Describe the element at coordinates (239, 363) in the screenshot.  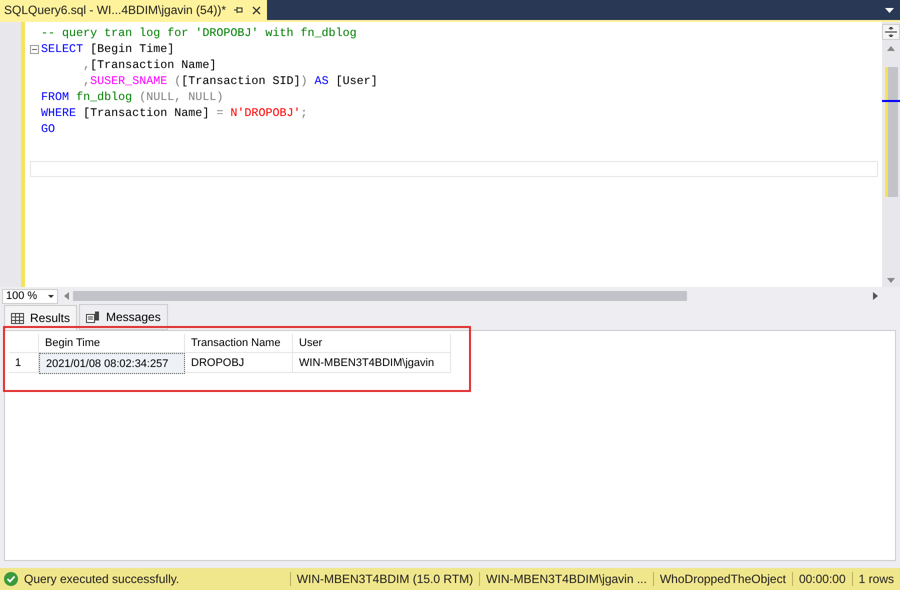
I see `table-cell: DROPOBJ` at that location.